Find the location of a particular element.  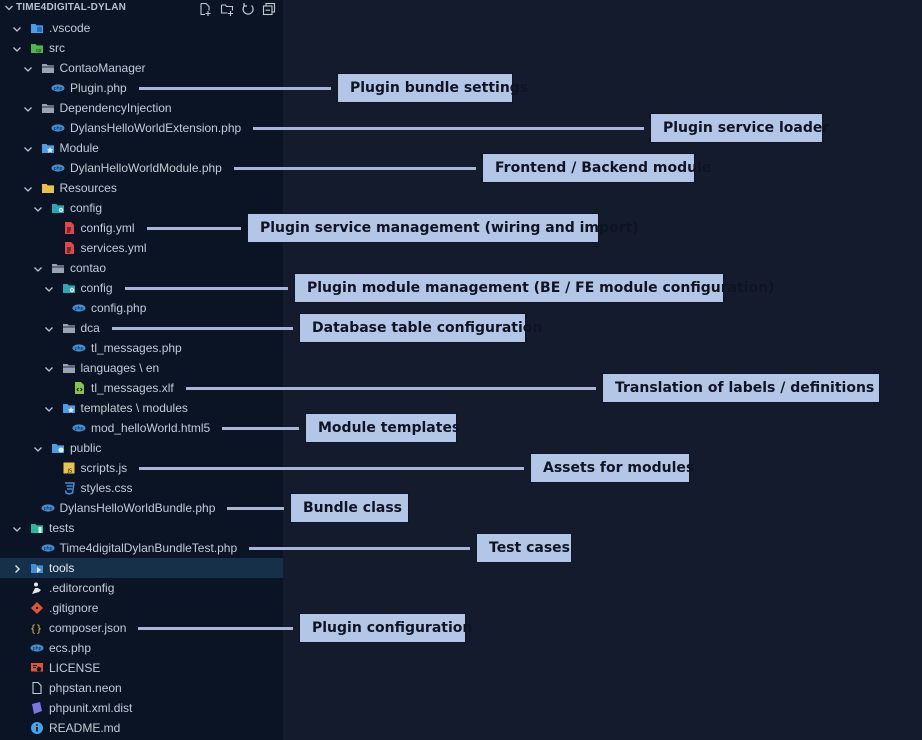

tree-file: LICENSE is located at coordinates (141, 668).